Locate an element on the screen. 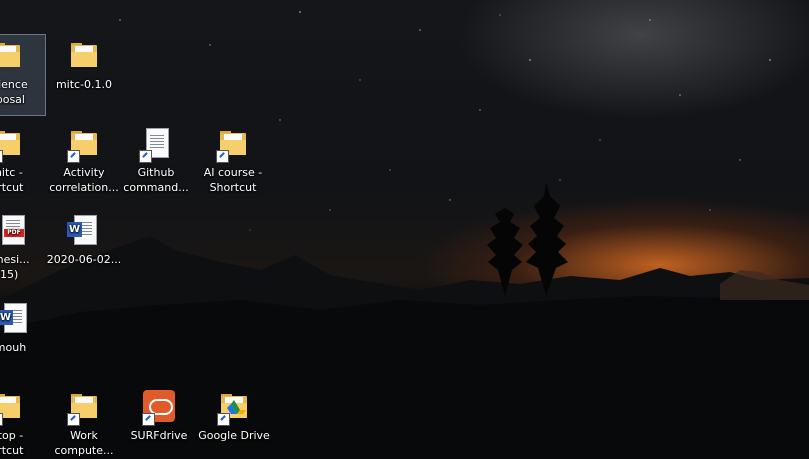 This screenshot has height=459, width=809. desktop-icon-mitc-010: mitc-0.1.0 is located at coordinates (84, 75).